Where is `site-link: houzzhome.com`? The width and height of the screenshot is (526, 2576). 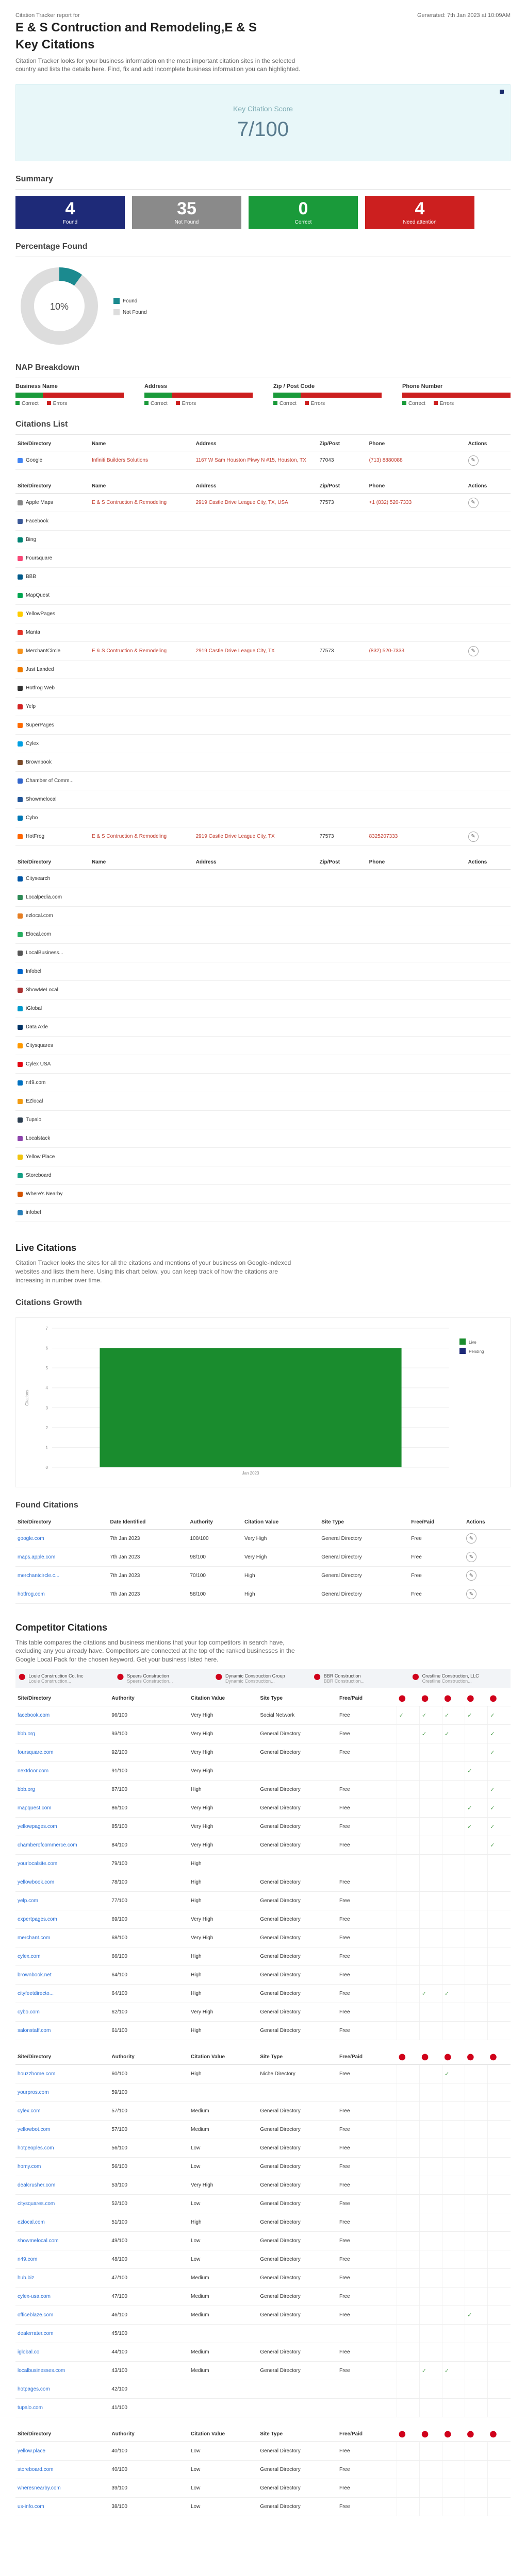 site-link: houzzhome.com is located at coordinates (63, 2073).